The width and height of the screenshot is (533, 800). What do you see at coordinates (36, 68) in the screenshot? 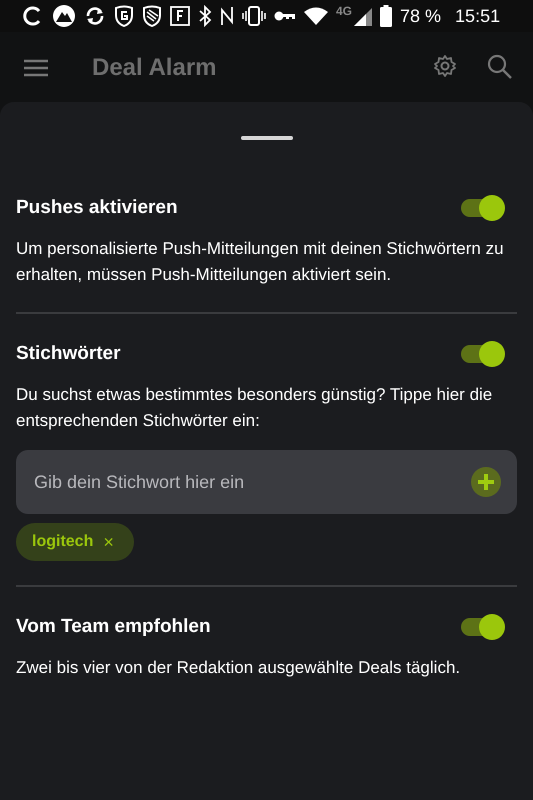
I see `menu-icon` at bounding box center [36, 68].